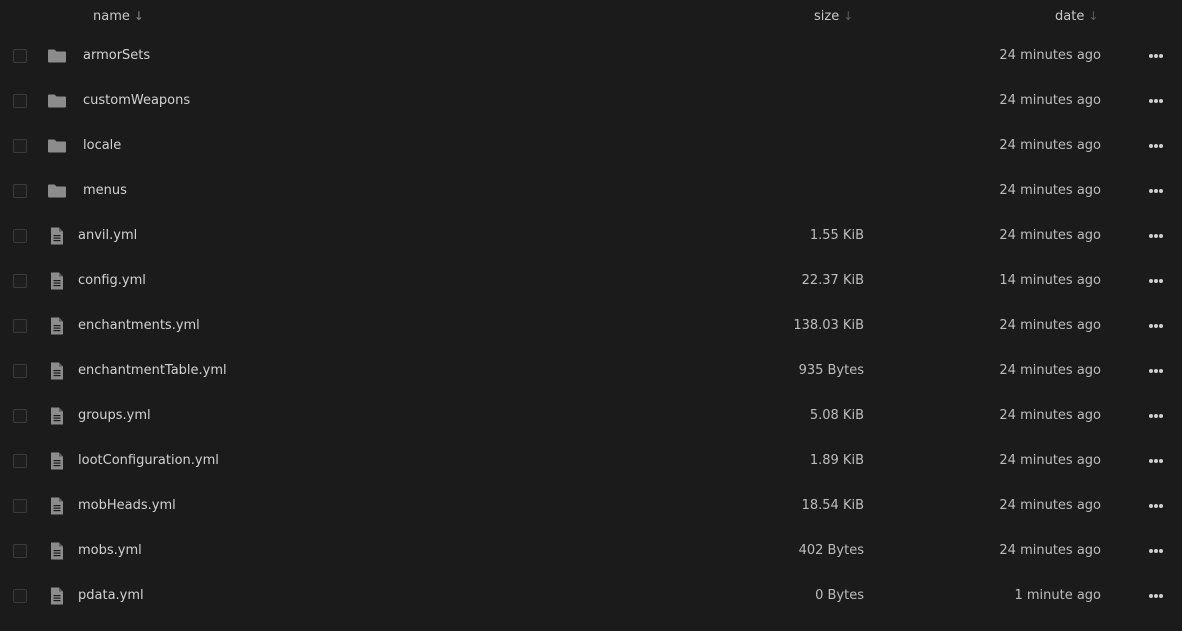  I want to click on file-name: mobs.yml, so click(110, 550).